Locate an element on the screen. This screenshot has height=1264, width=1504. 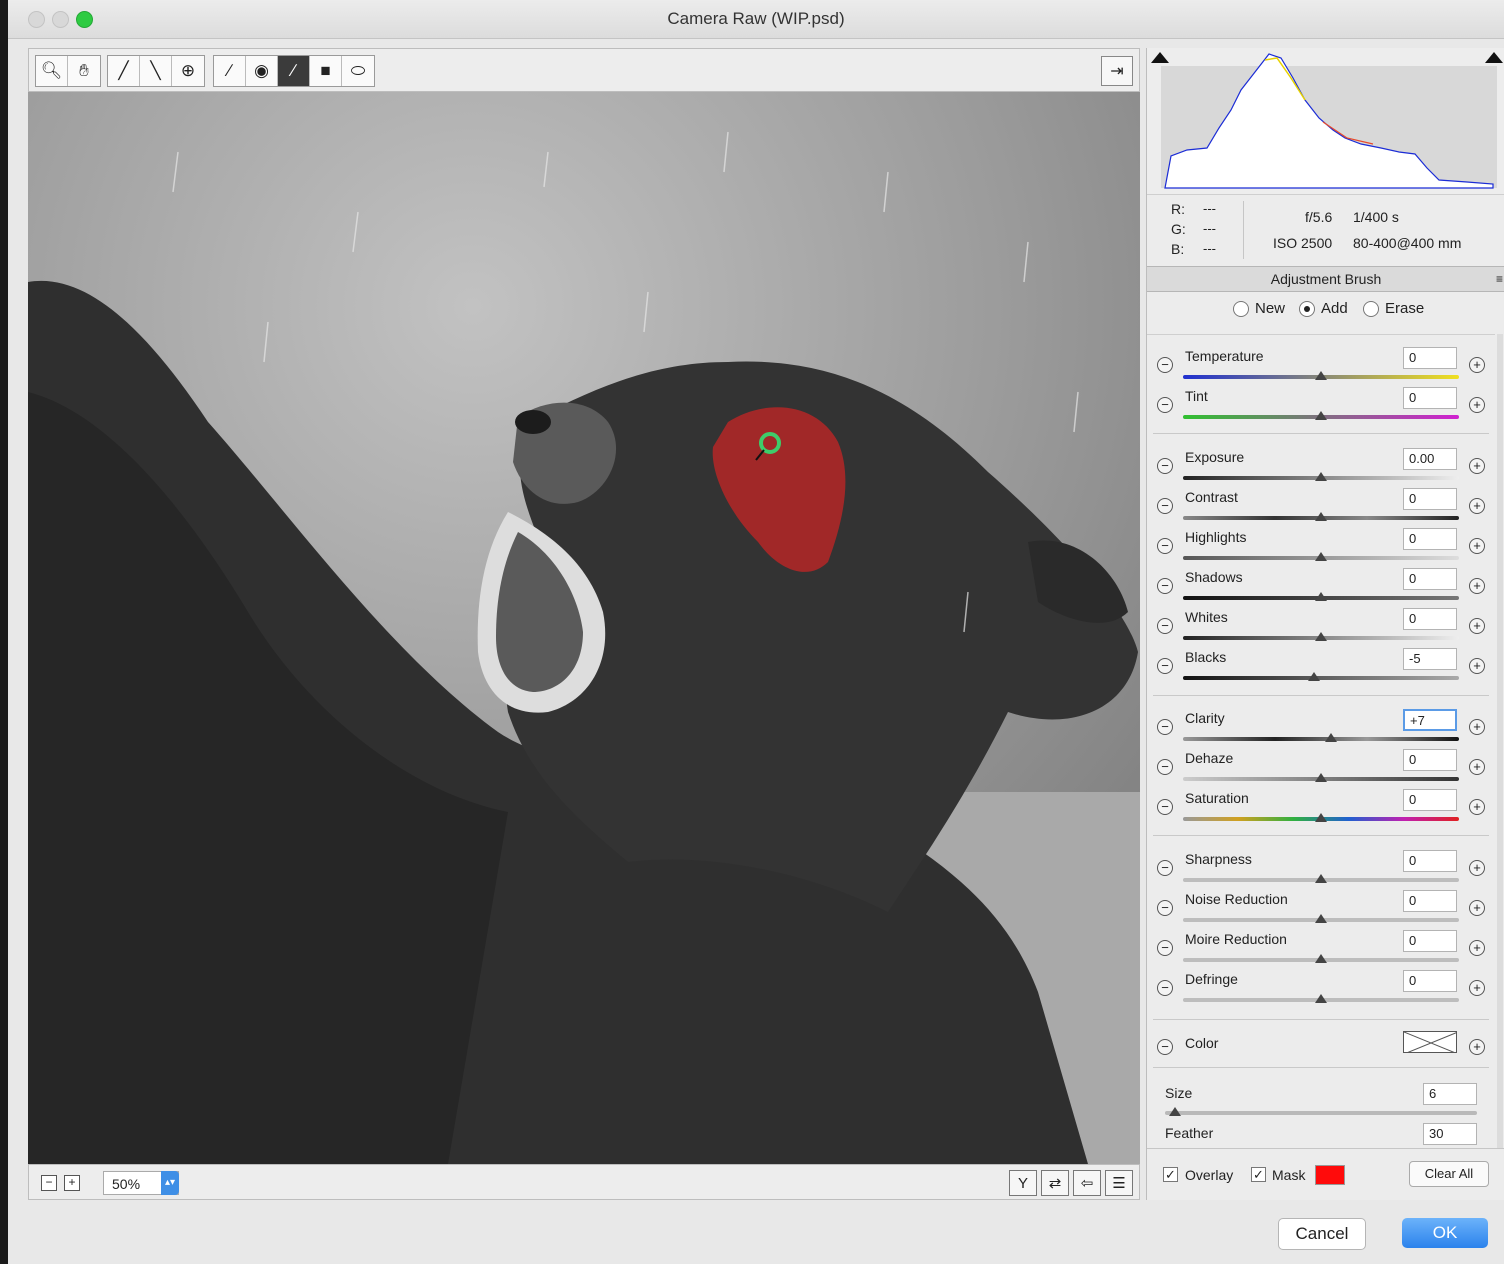
highlights-plus-icon: + is located at coordinates (1477, 546).